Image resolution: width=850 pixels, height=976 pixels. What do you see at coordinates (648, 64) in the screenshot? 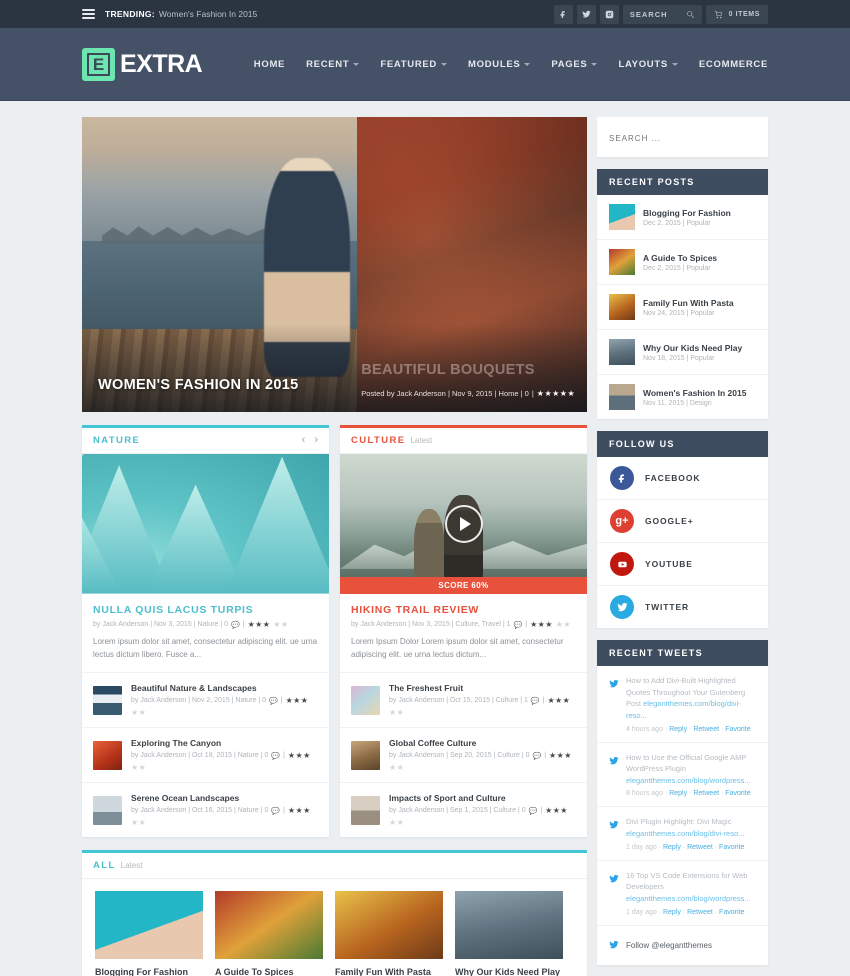
I see `nav-item-layouts: LAYOUTS` at bounding box center [648, 64].